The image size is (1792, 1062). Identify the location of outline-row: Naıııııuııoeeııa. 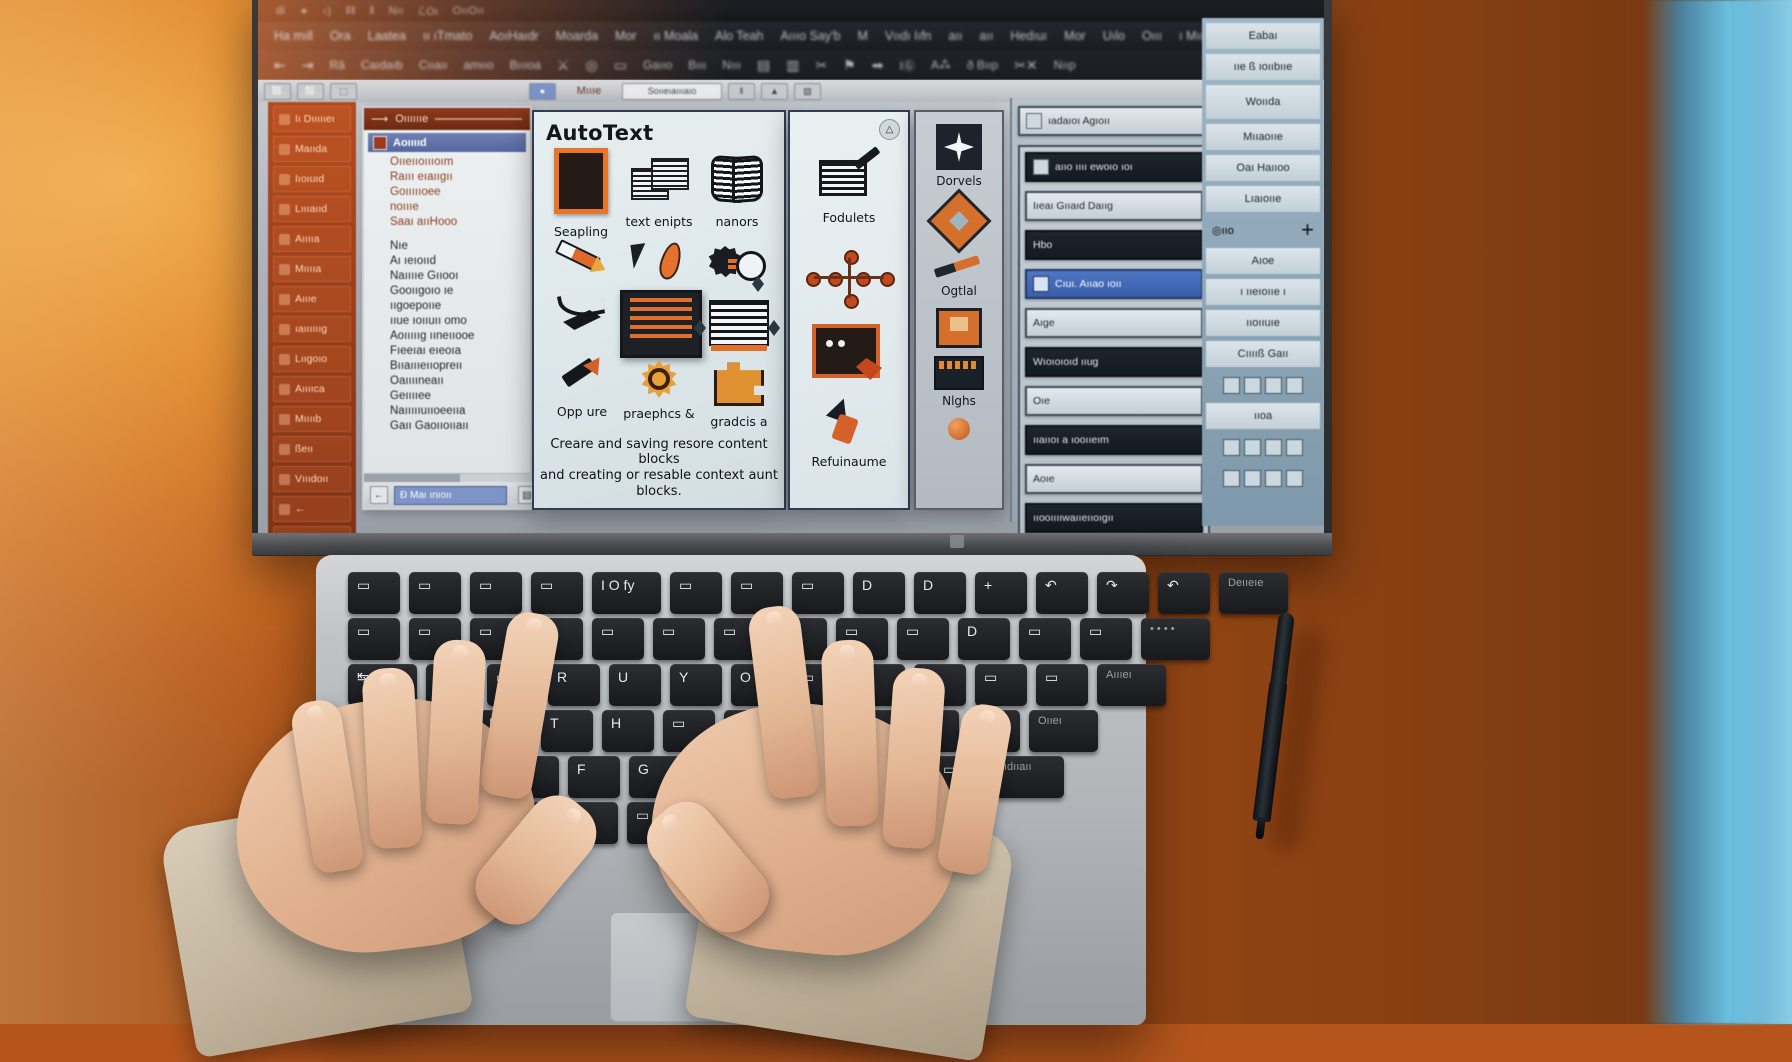
(447, 410).